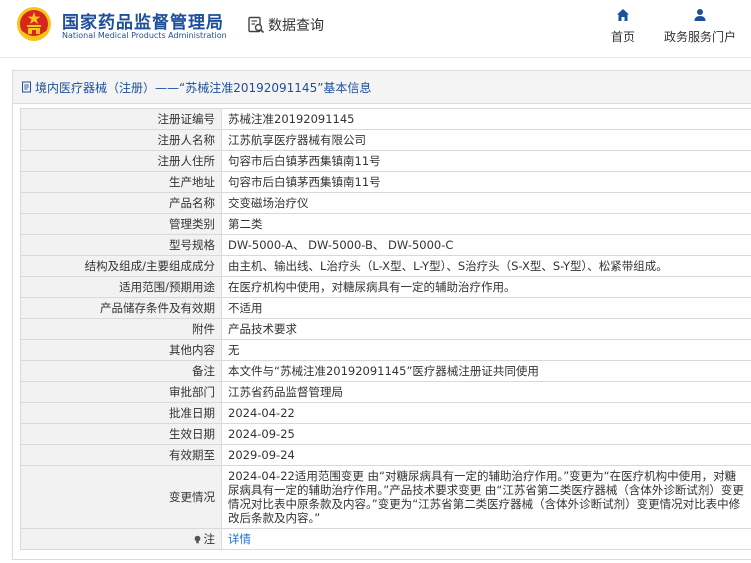  I want to click on document-icon, so click(26, 87).